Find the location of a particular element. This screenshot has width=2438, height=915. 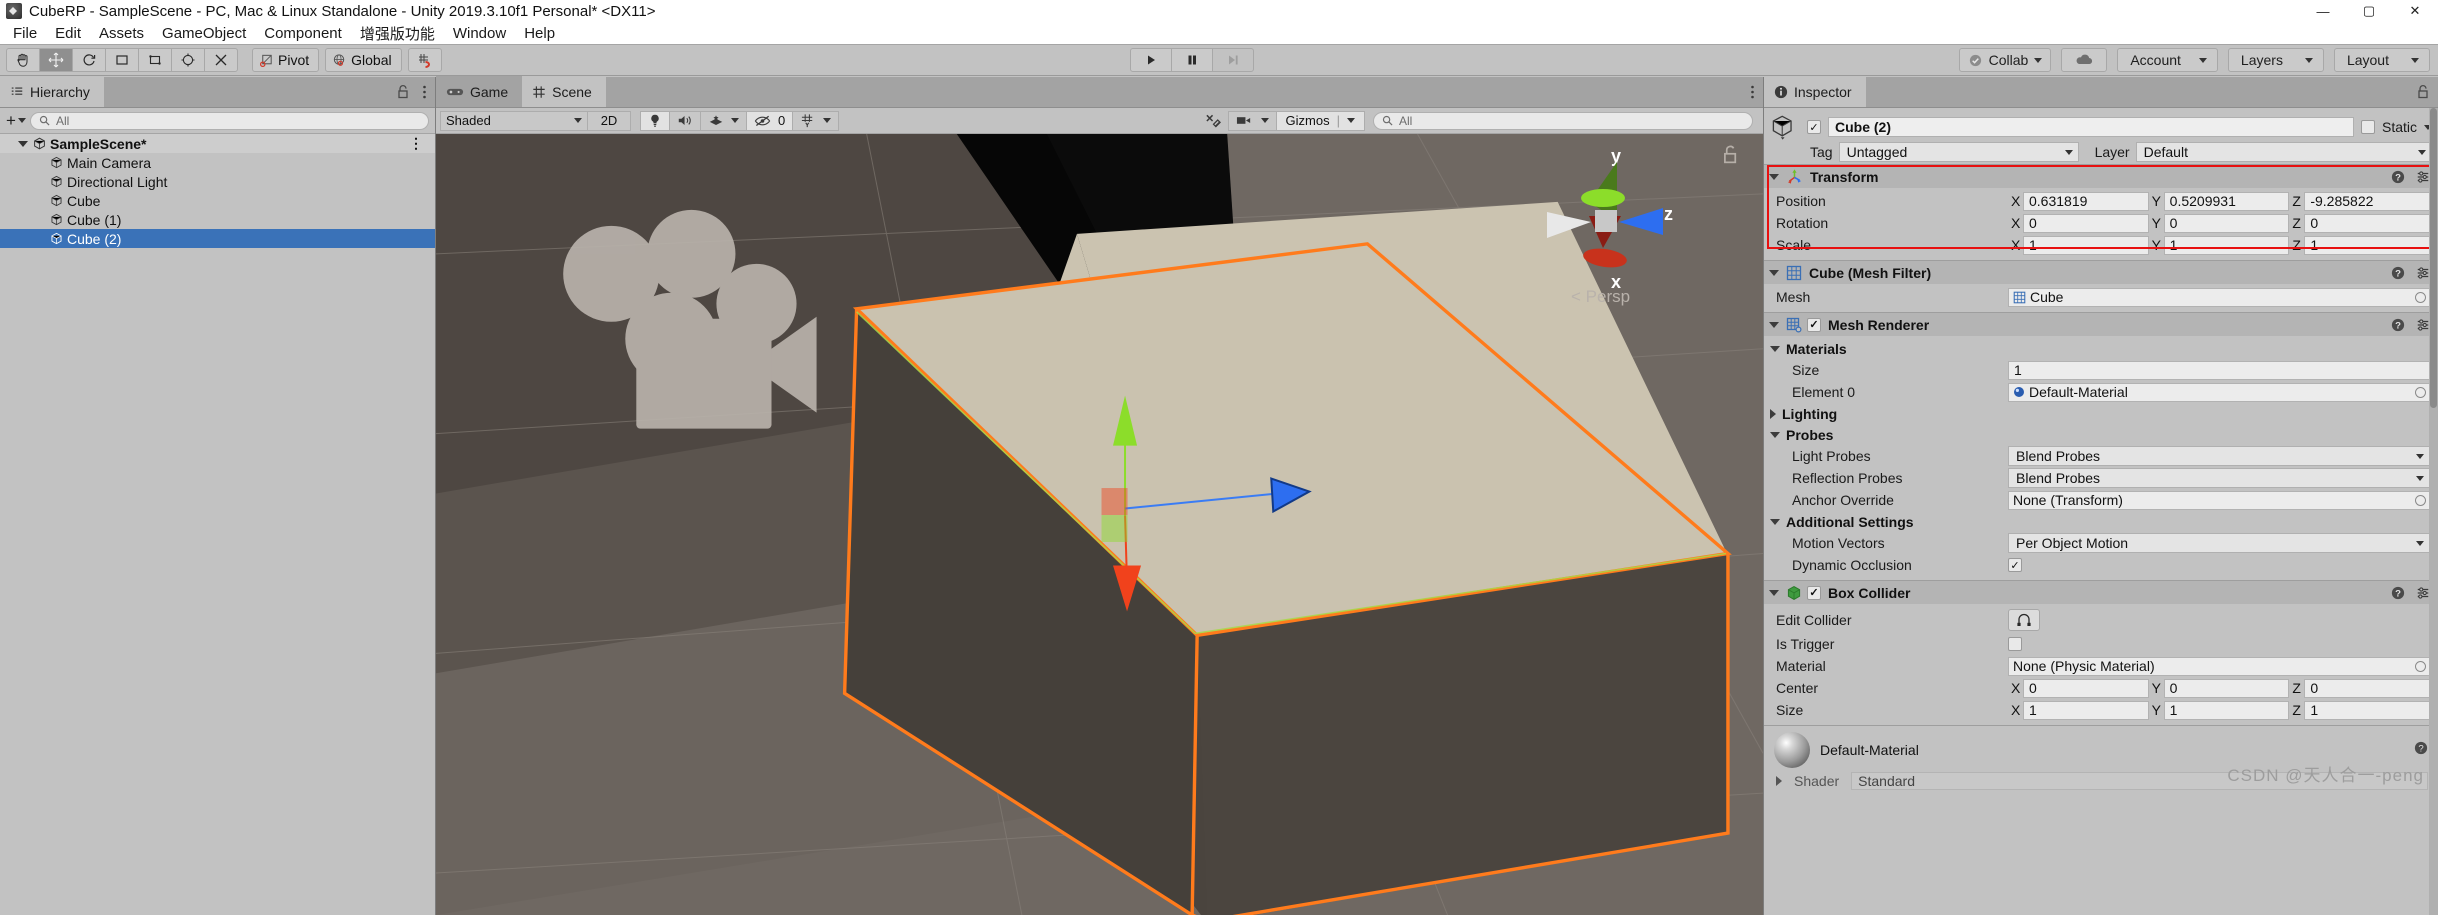

tab-scene: Scene is located at coordinates (564, 91).